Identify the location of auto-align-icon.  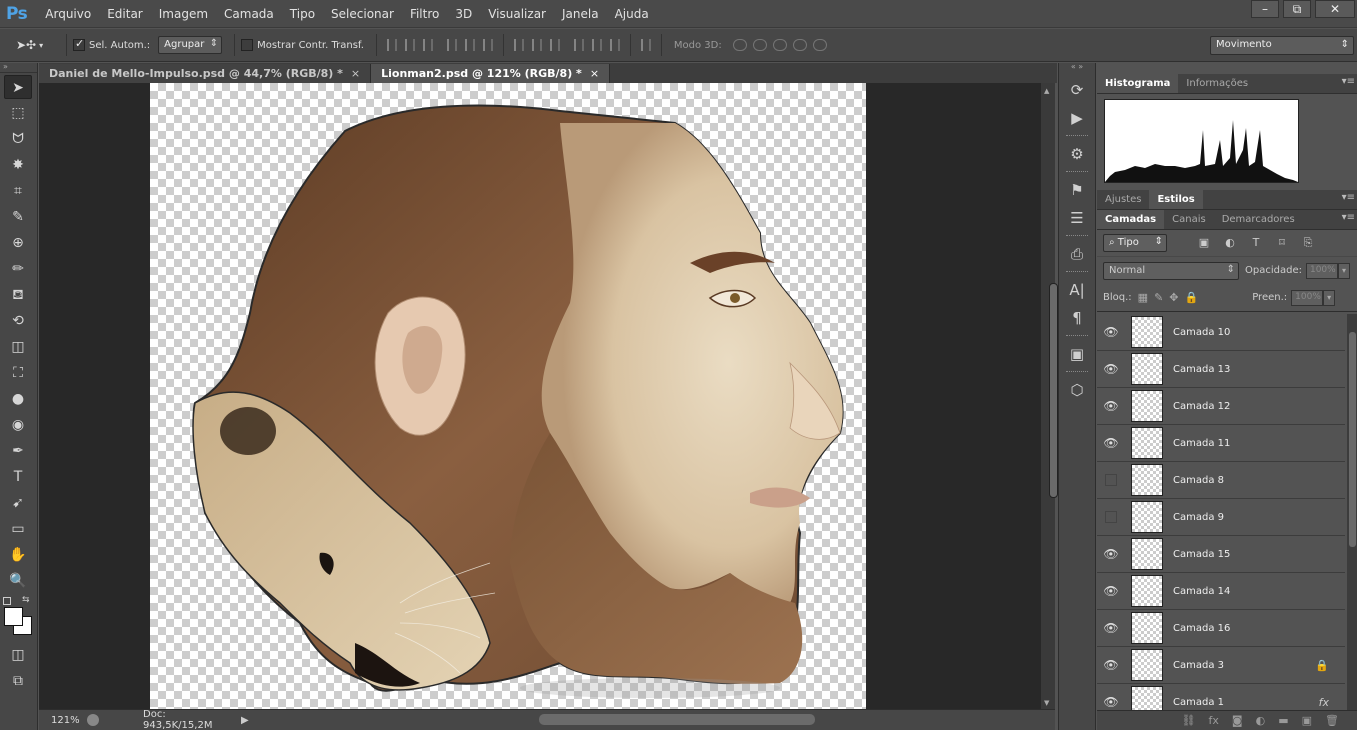
(645, 45).